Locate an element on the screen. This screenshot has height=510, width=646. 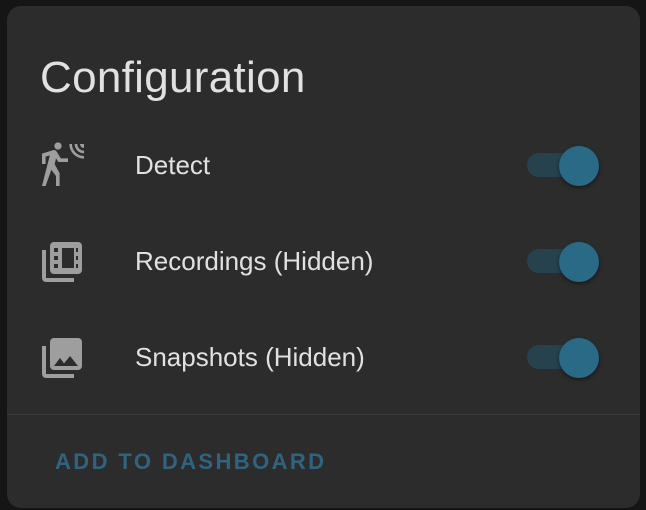
snapshots-toggle is located at coordinates (564, 358).